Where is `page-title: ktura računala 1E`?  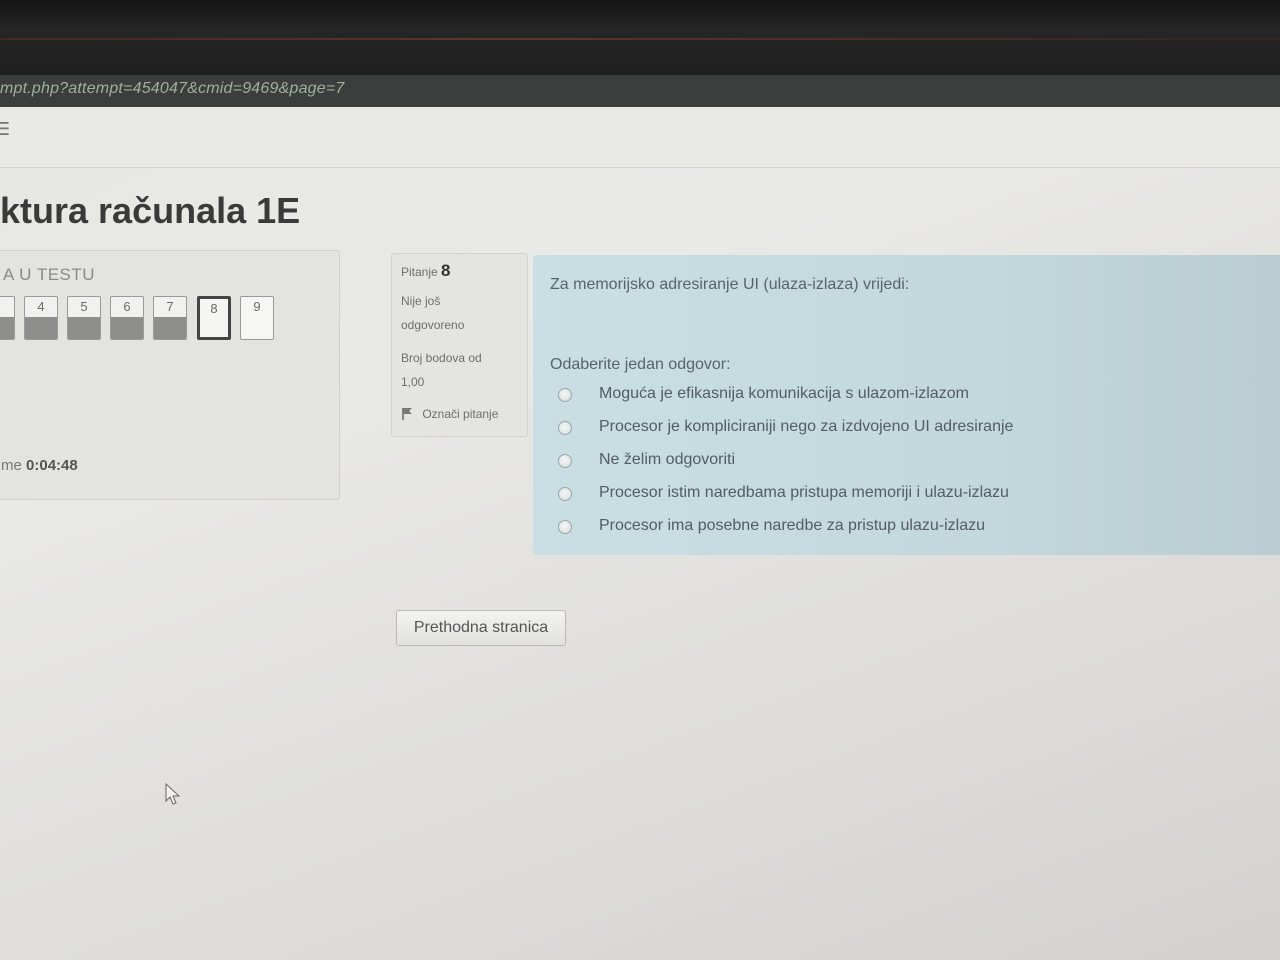 page-title: ktura računala 1E is located at coordinates (150, 210).